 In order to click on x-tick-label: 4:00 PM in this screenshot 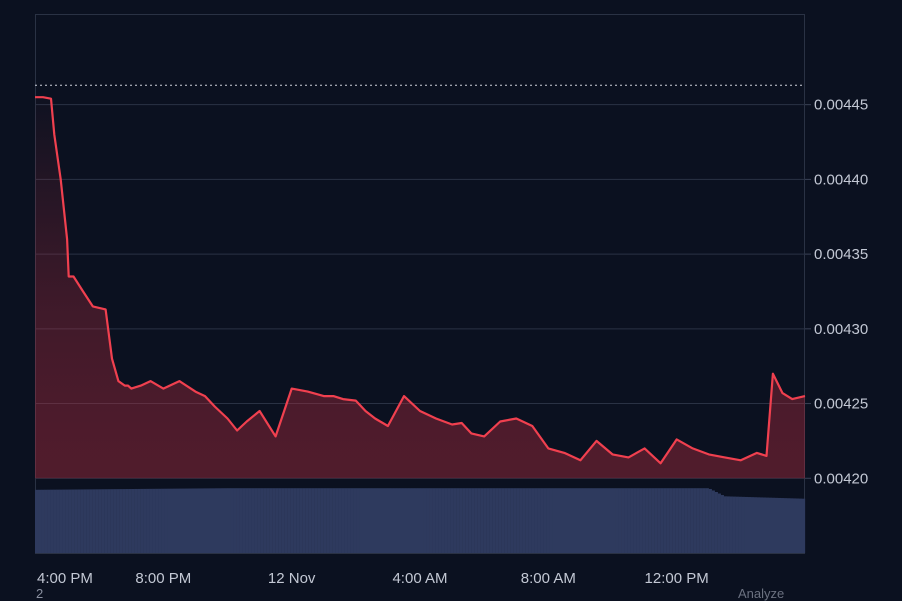, I will do `click(65, 578)`.